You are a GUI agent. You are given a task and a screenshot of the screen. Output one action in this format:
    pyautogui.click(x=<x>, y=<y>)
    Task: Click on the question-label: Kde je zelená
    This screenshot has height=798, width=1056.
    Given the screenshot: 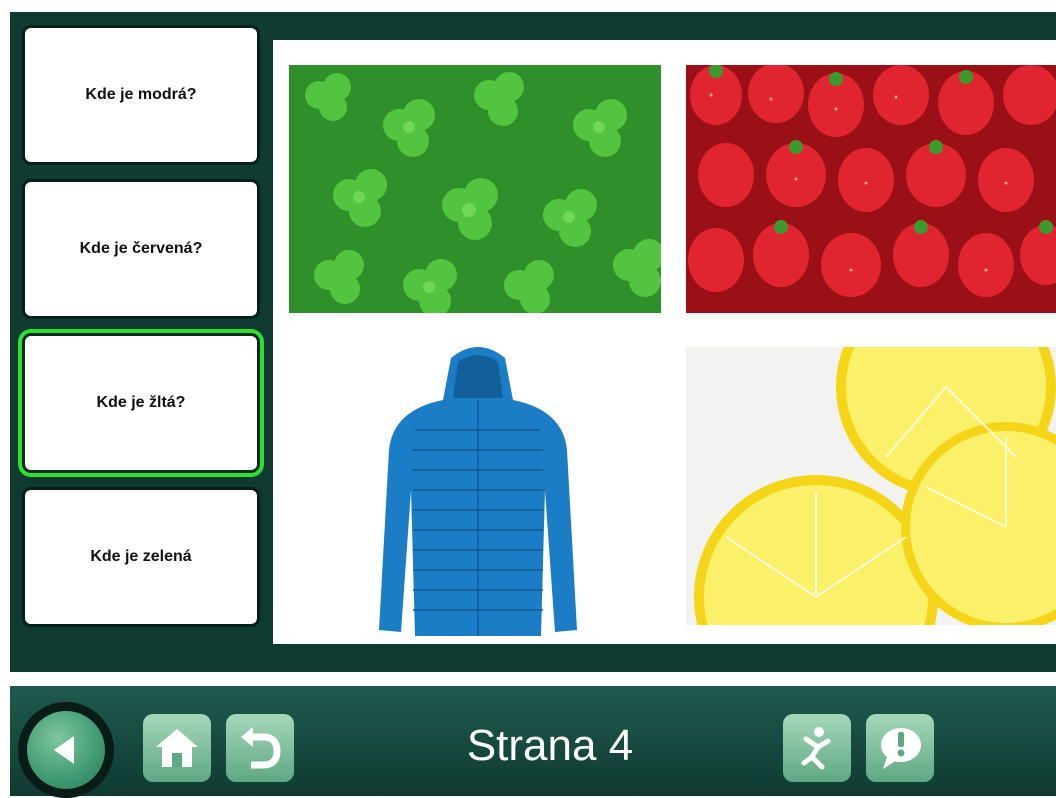 What is the action you would take?
    pyautogui.click(x=141, y=556)
    